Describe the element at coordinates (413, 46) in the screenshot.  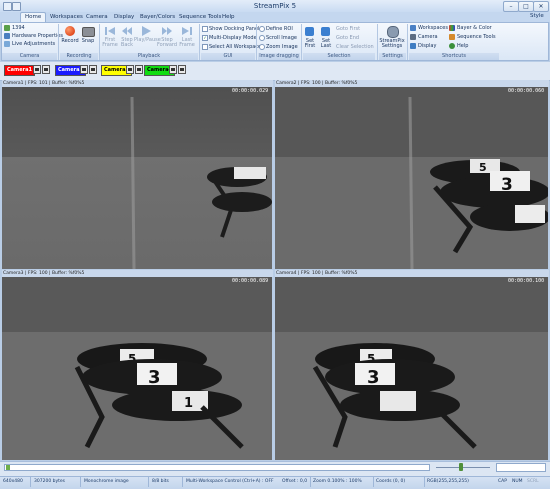
I see `display-icon` at that location.